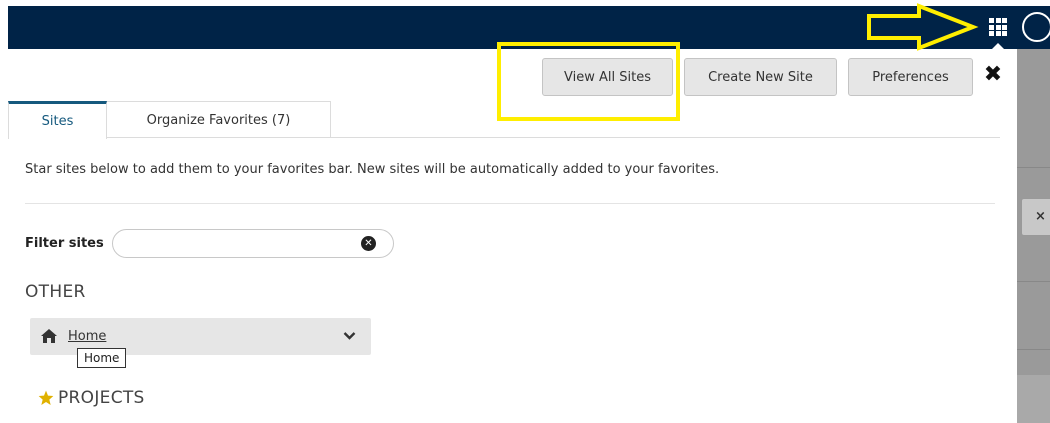 The height and width of the screenshot is (423, 1050). Describe the element at coordinates (349, 336) in the screenshot. I see `chevron-down-icon` at that location.